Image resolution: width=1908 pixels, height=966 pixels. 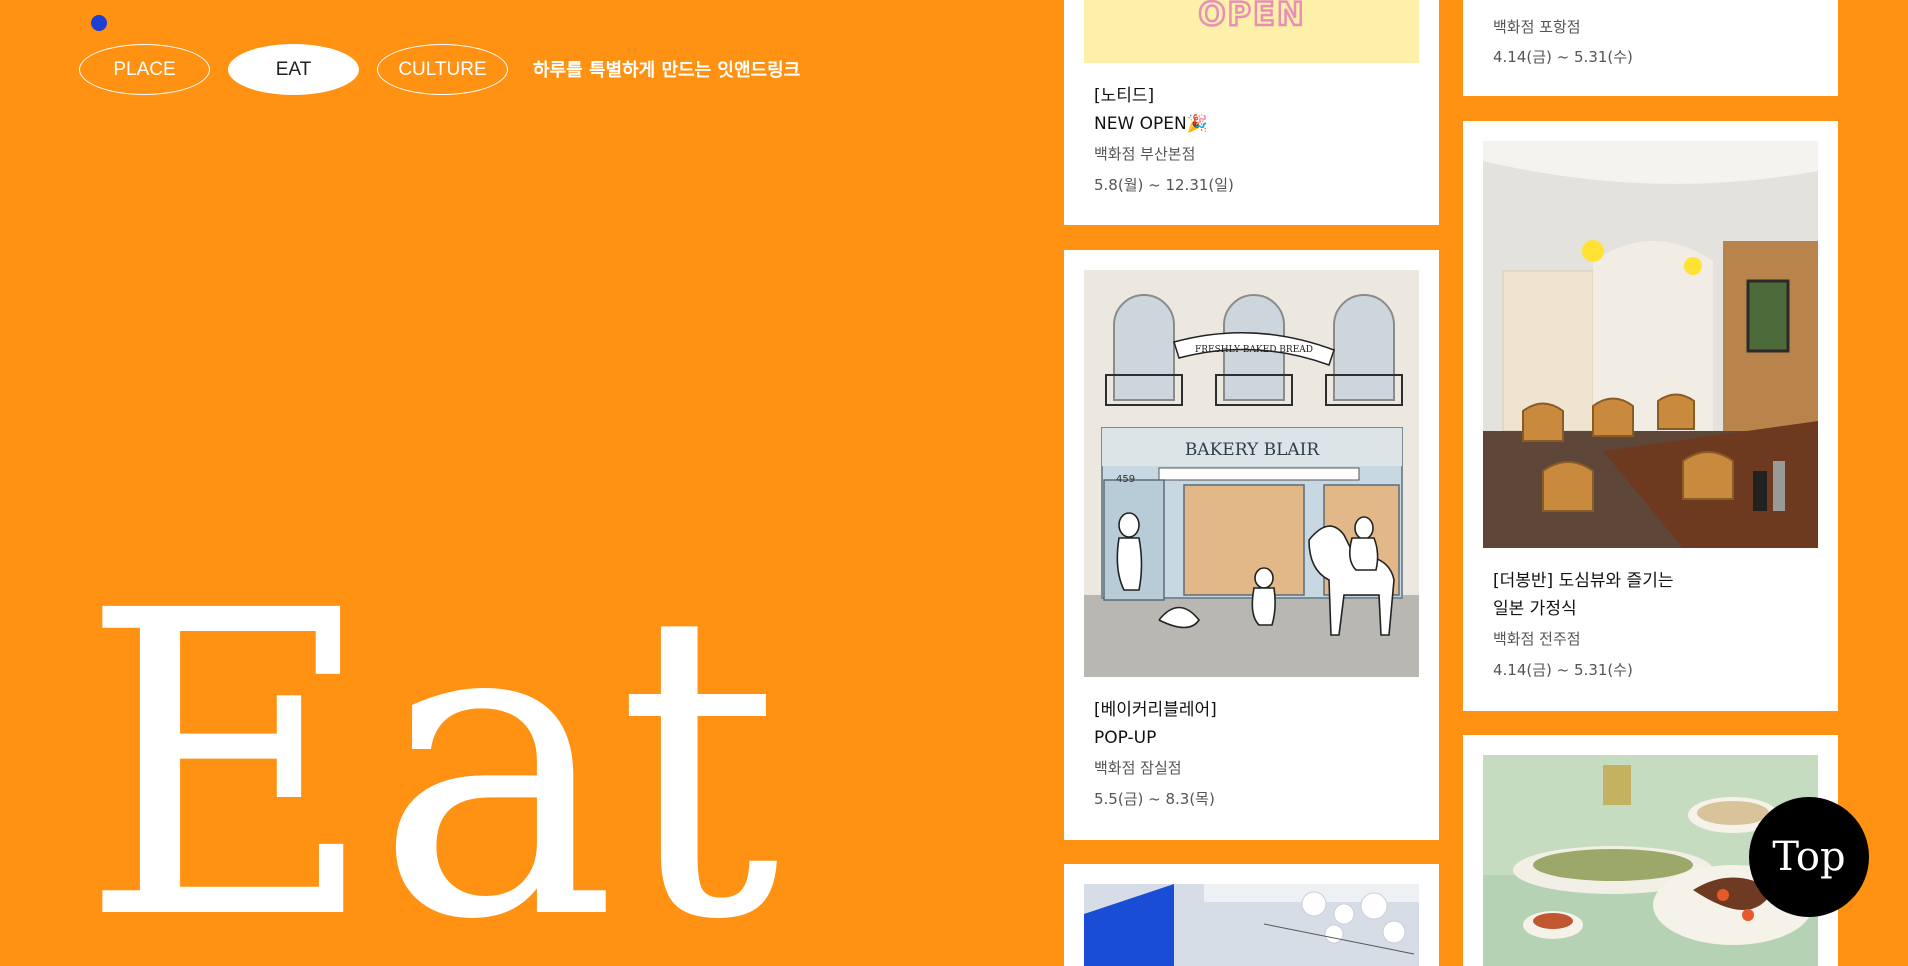 I want to click on card-store: 백화점 포항점, so click(x=1537, y=27).